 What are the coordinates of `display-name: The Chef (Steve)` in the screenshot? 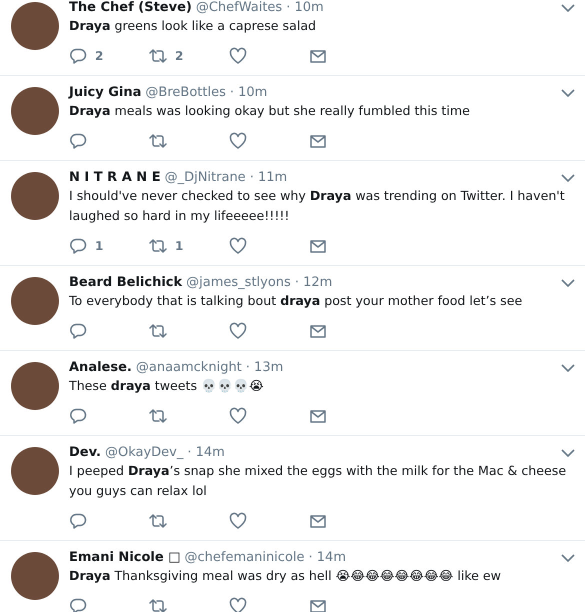 It's located at (130, 7).